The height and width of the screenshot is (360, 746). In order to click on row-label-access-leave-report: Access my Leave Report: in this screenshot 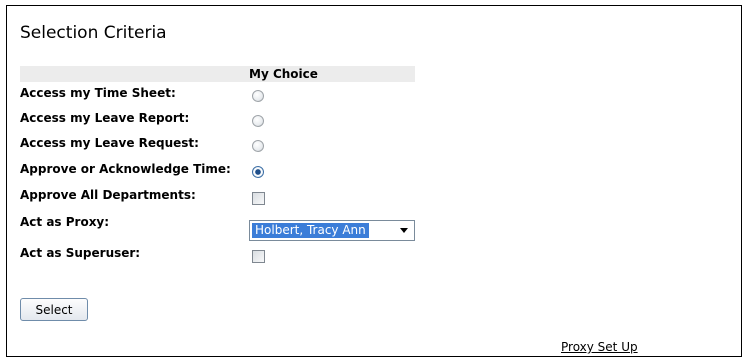, I will do `click(105, 118)`.